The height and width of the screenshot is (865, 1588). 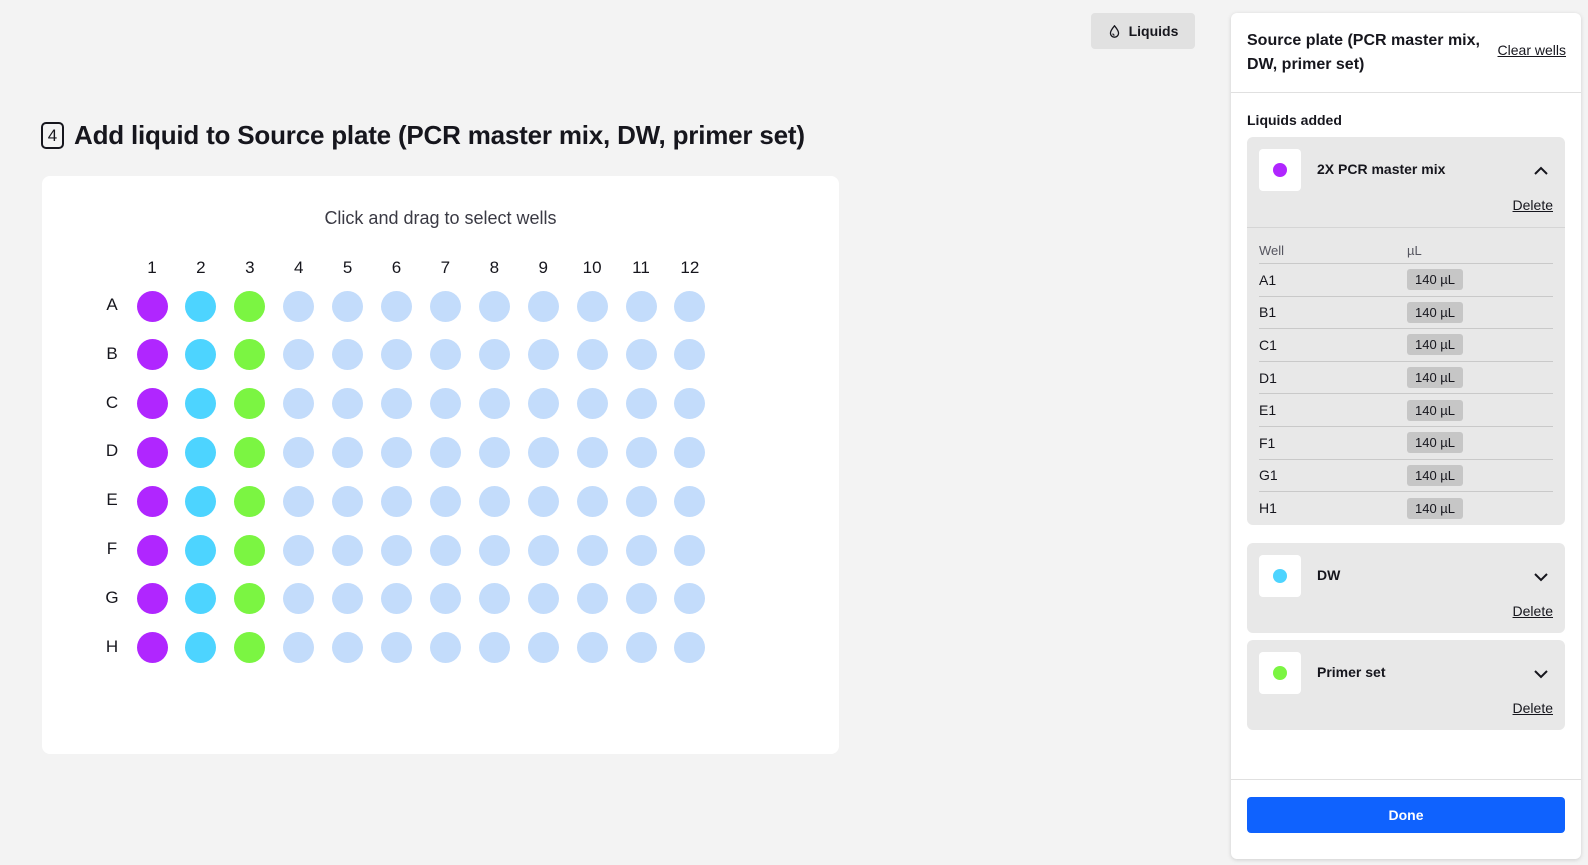 I want to click on well-B2, so click(x=201, y=355).